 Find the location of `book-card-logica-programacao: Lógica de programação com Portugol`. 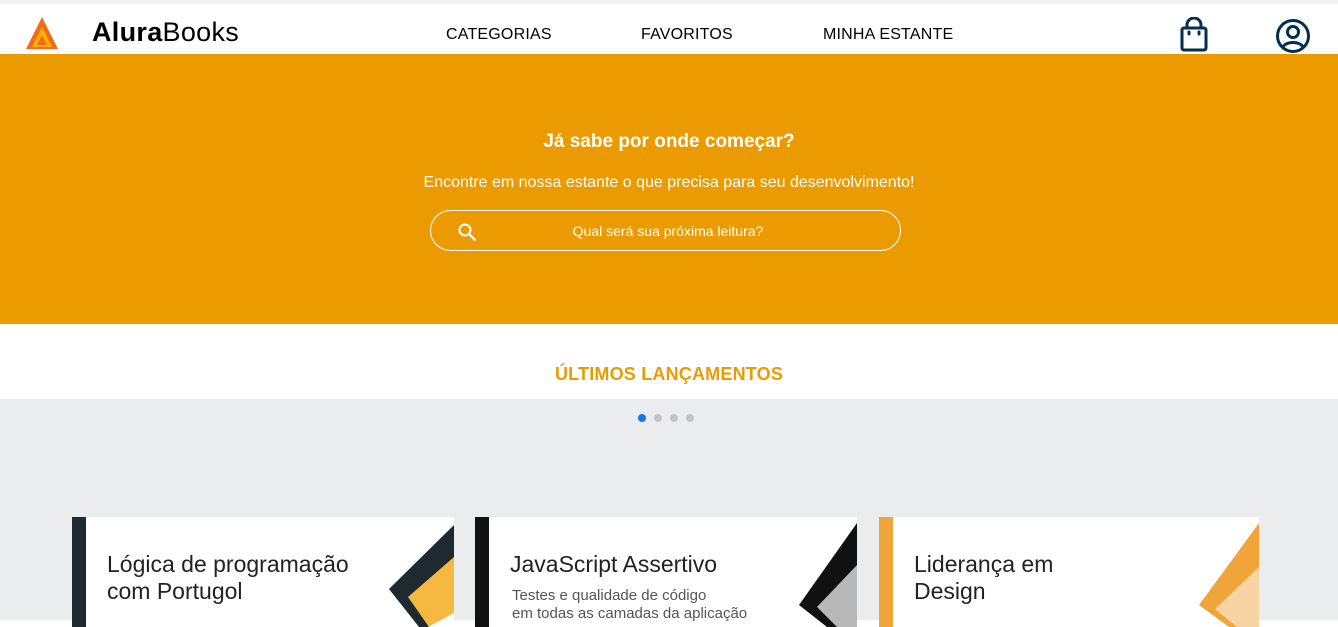

book-card-logica-programacao: Lógica de programação com Portugol is located at coordinates (263, 572).